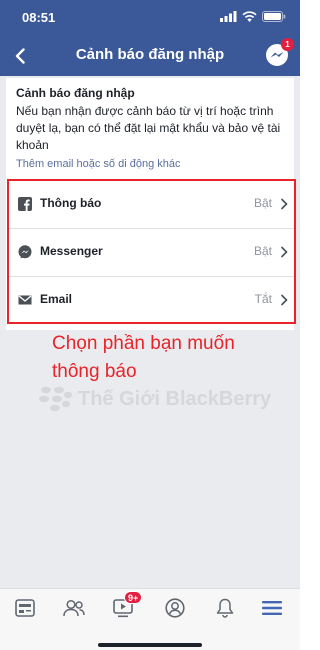 This screenshot has height=650, width=320. What do you see at coordinates (274, 16) in the screenshot?
I see `battery-icon` at bounding box center [274, 16].